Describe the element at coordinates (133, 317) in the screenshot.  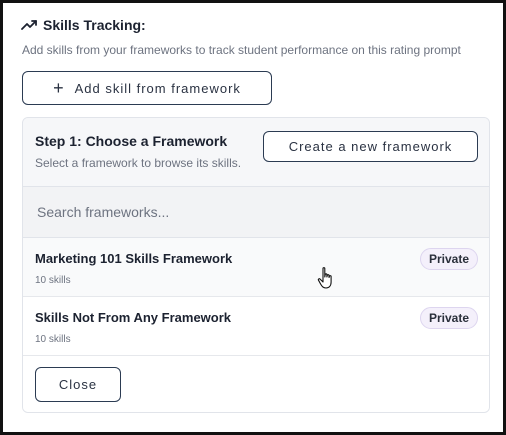
I see `framework-name: Skills Not From Any Framework` at that location.